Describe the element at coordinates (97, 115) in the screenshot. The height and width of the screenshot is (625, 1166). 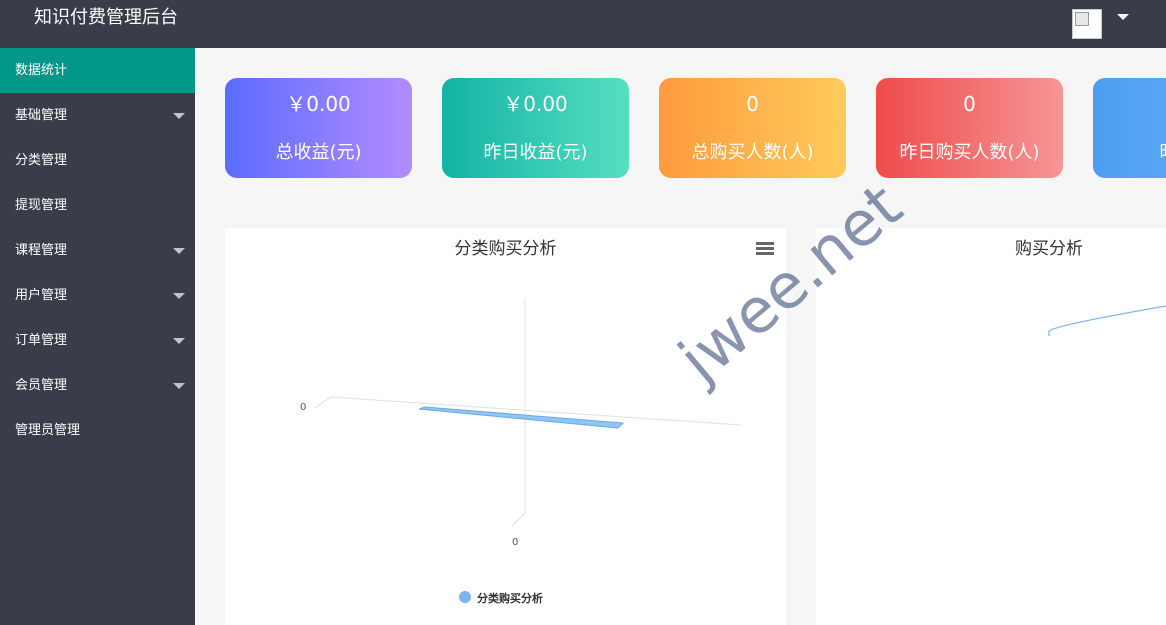
I see `sidebar-item-basic-management: 基础管理` at that location.